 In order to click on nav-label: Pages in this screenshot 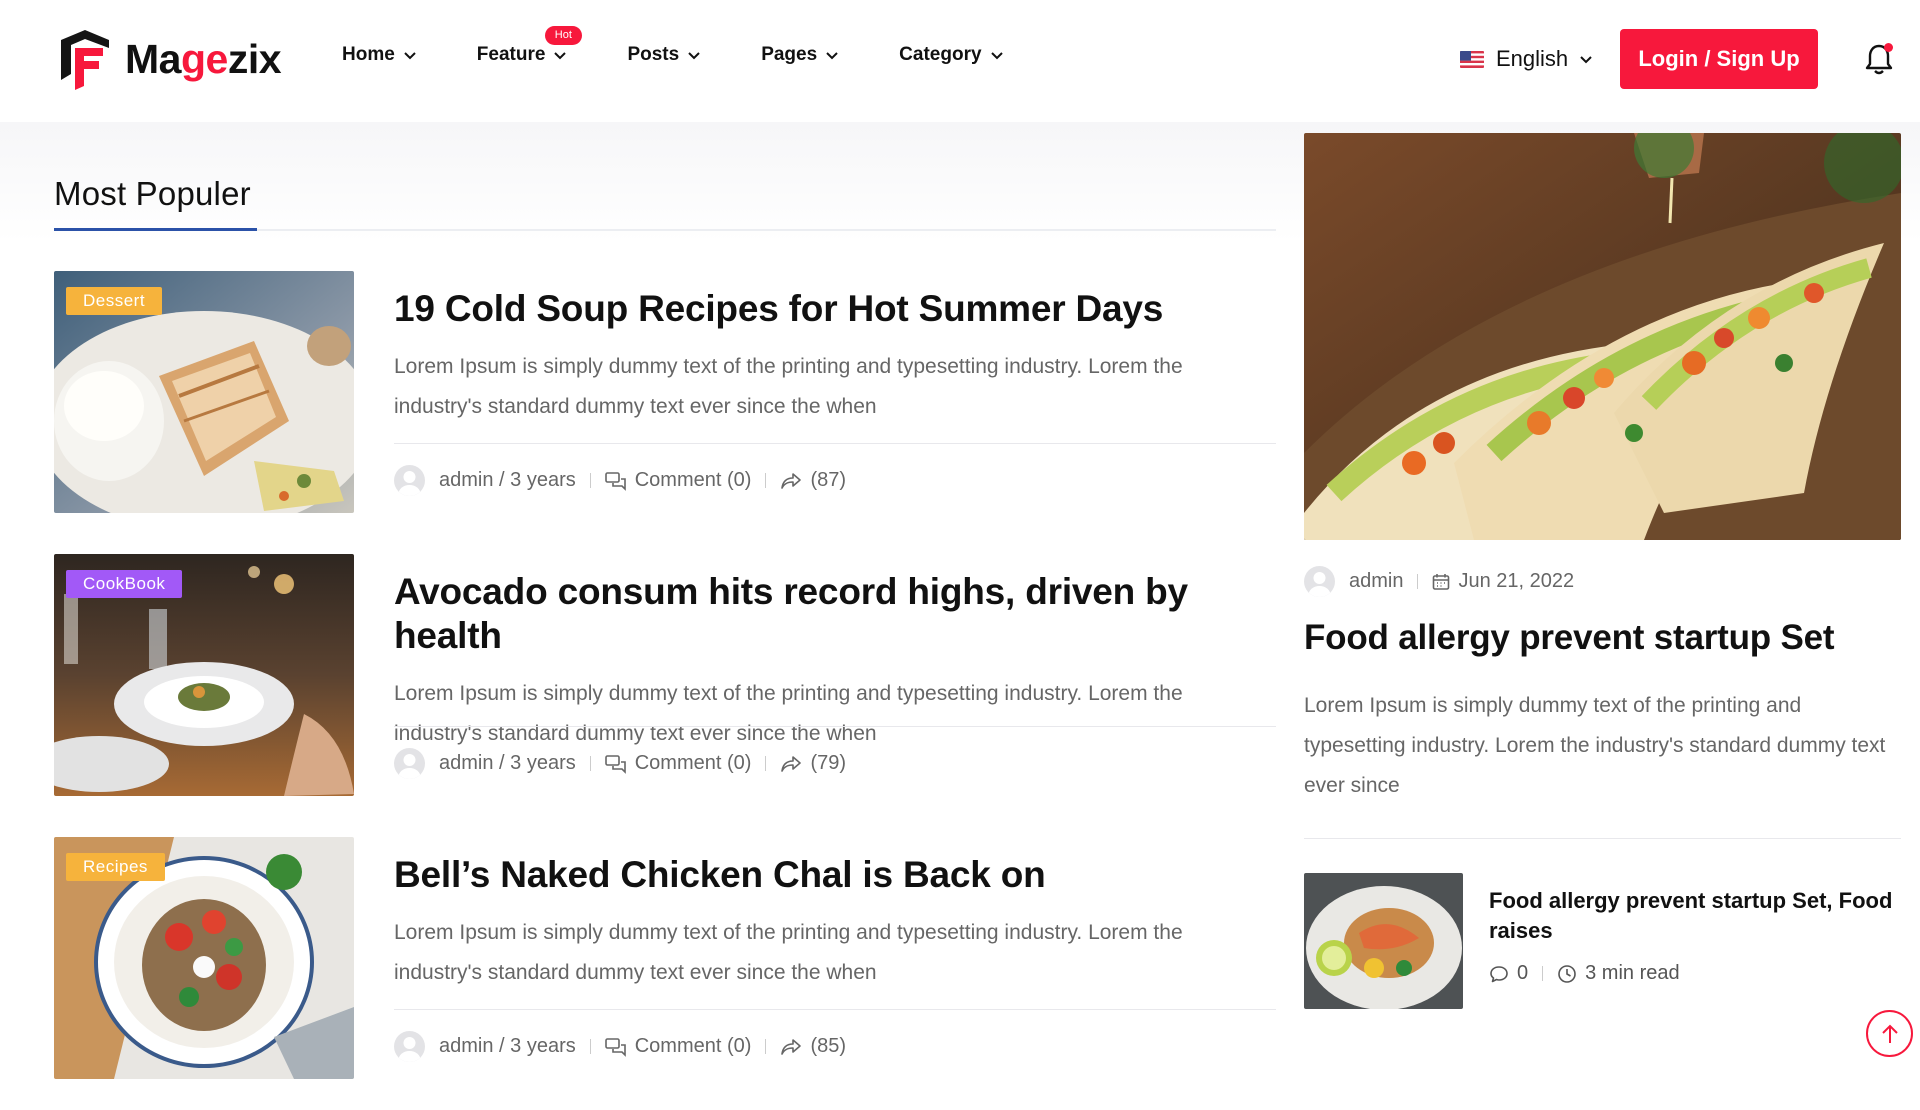, I will do `click(789, 54)`.